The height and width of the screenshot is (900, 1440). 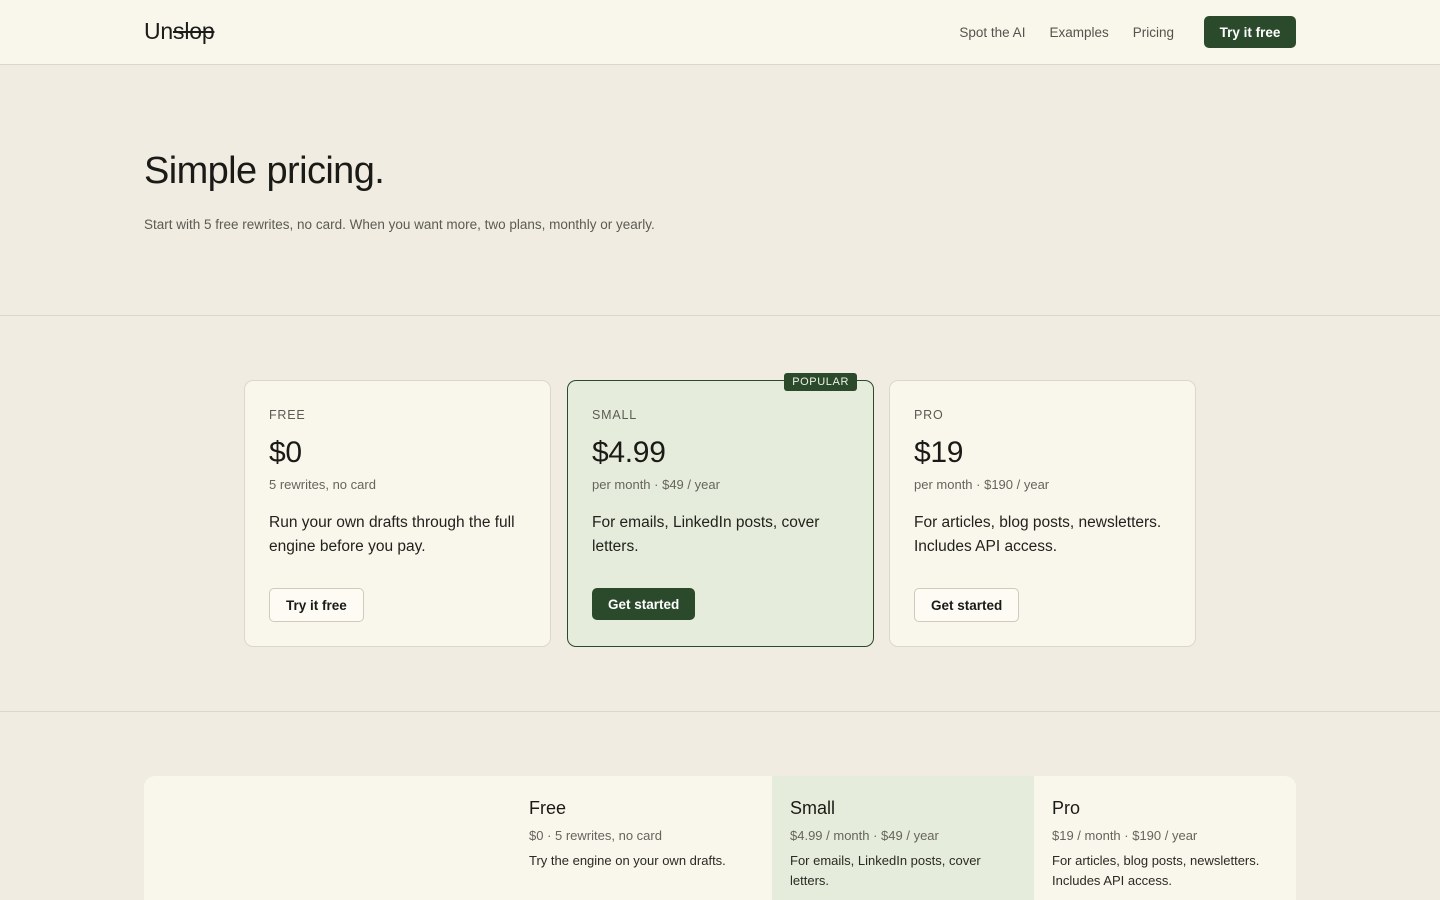 I want to click on brand-logo: Unslop, so click(x=179, y=31).